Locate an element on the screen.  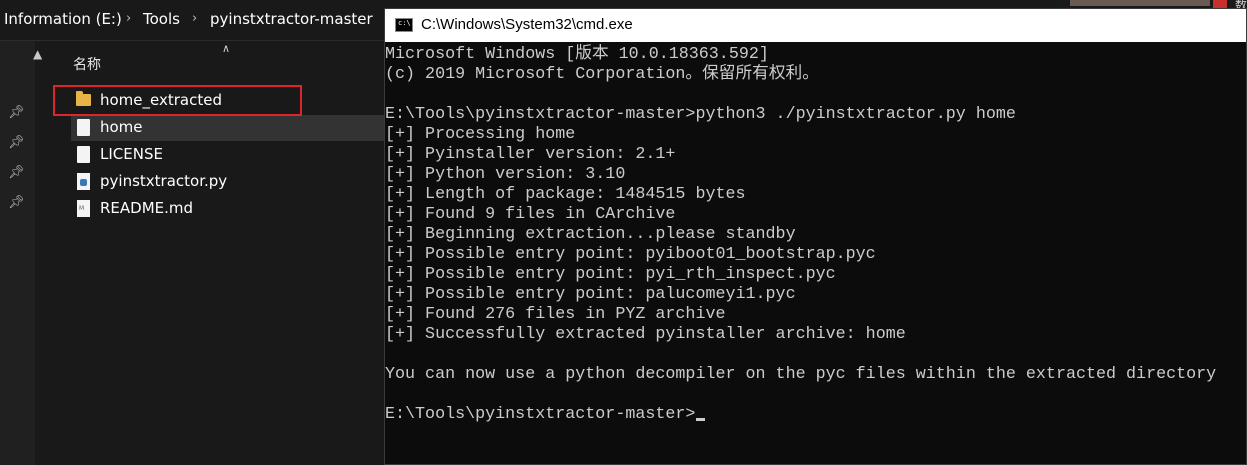
text-cursor is located at coordinates (701, 419).